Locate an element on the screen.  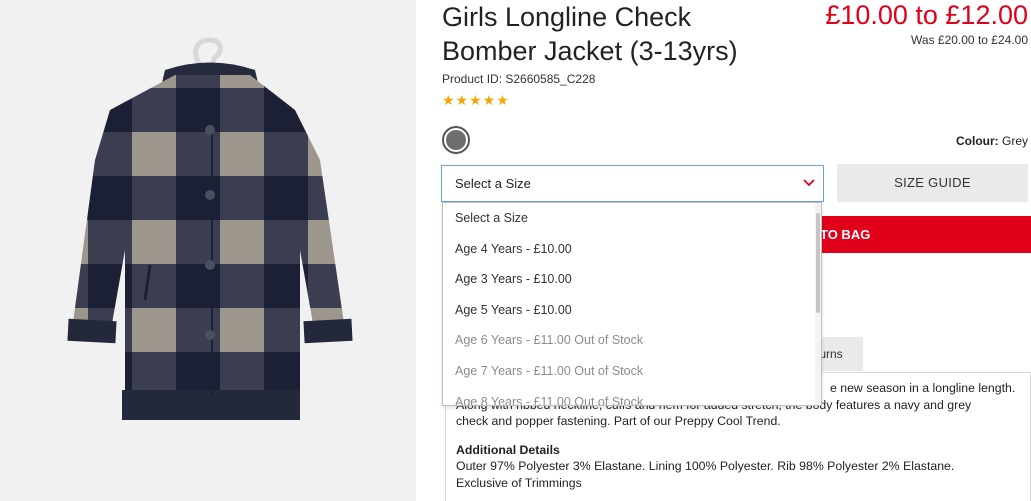
size-guide-button: SIZE GUIDE is located at coordinates (932, 183).